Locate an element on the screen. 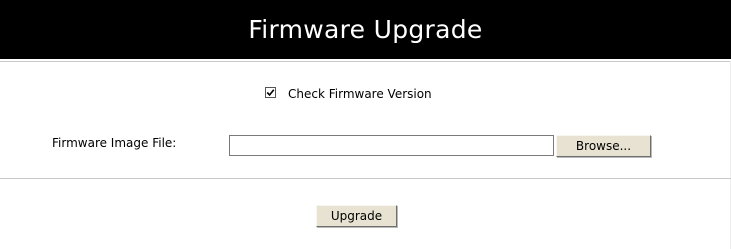  firmware-image-file-input is located at coordinates (391, 145).